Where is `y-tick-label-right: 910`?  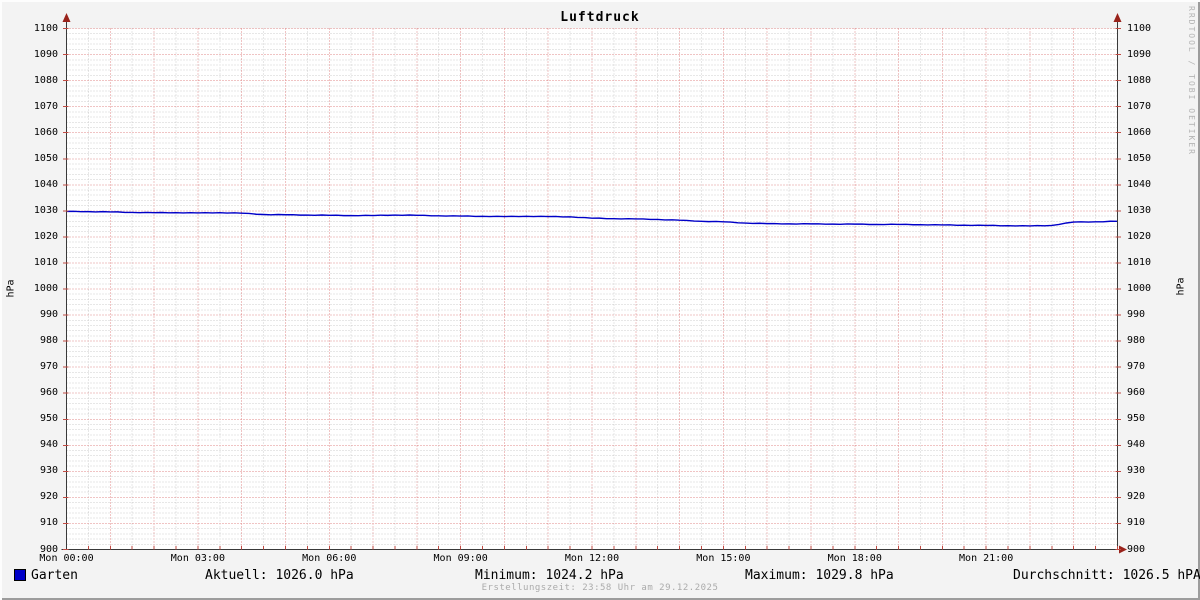 y-tick-label-right: 910 is located at coordinates (1136, 523).